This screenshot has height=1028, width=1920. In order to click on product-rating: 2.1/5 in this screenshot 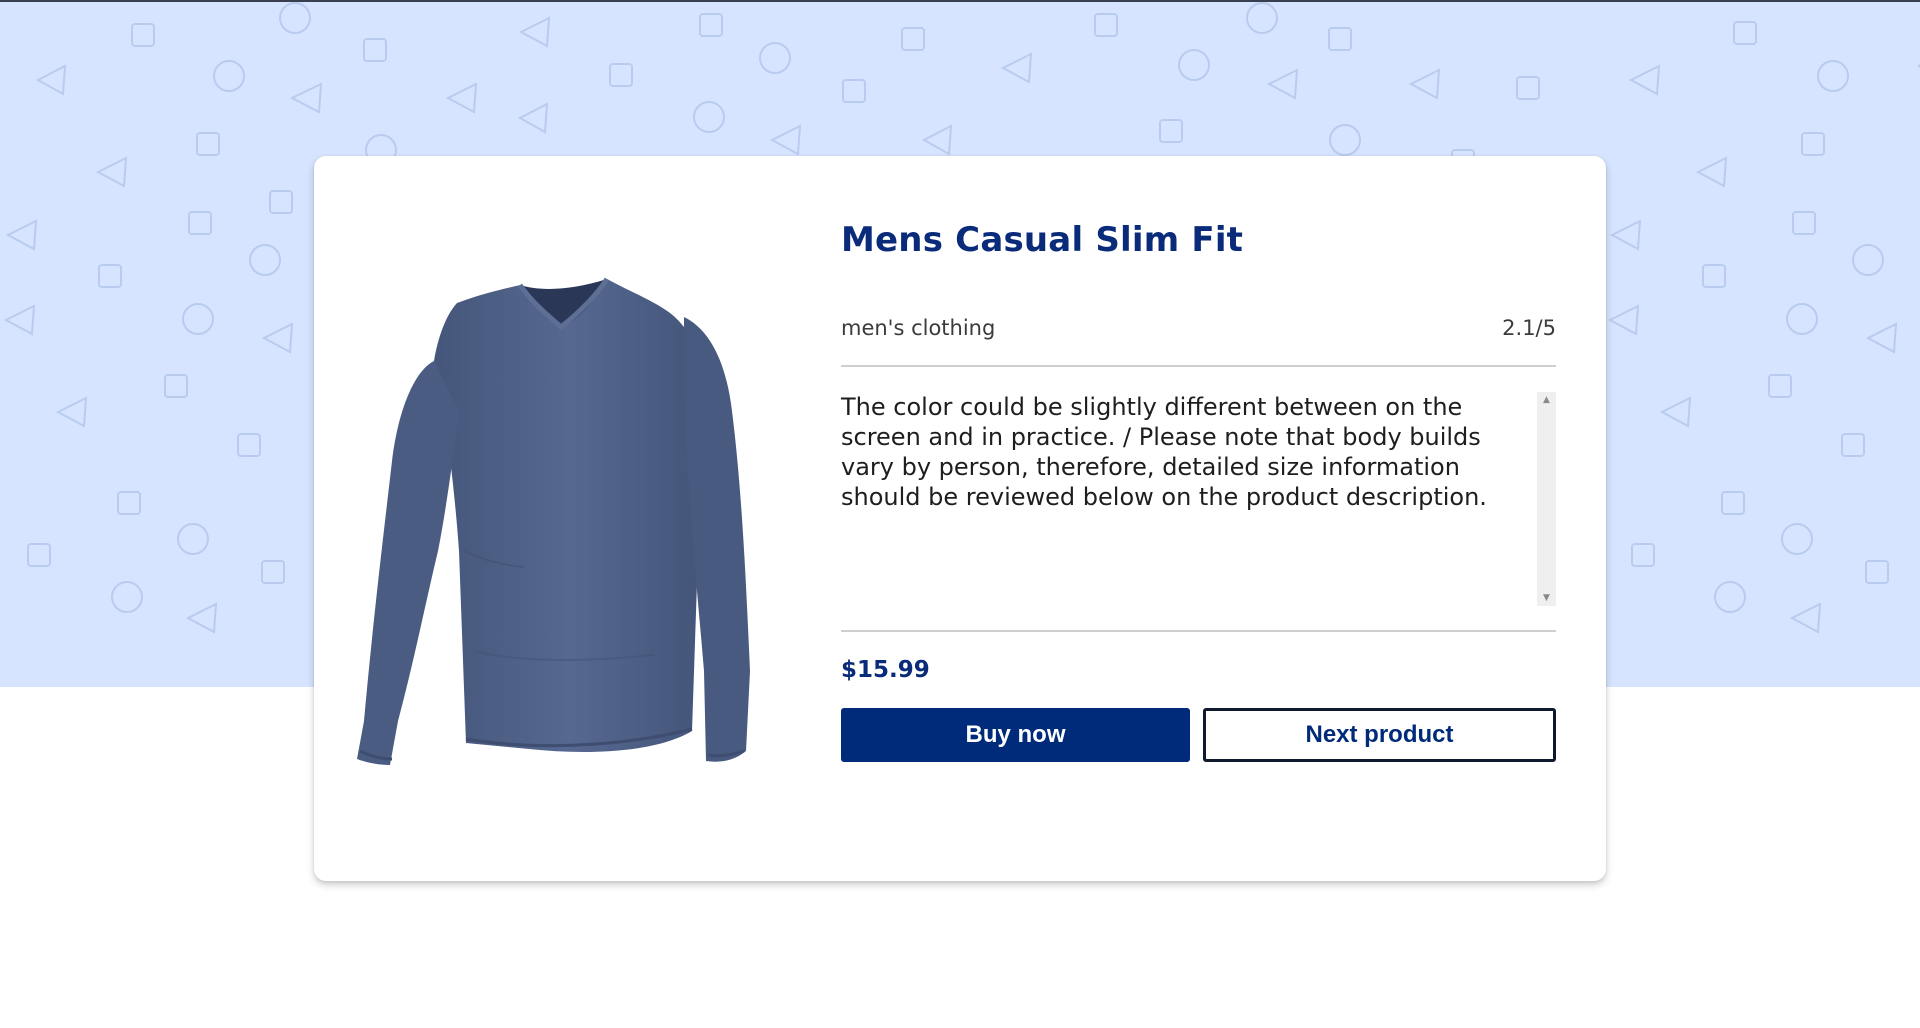, I will do `click(1529, 328)`.